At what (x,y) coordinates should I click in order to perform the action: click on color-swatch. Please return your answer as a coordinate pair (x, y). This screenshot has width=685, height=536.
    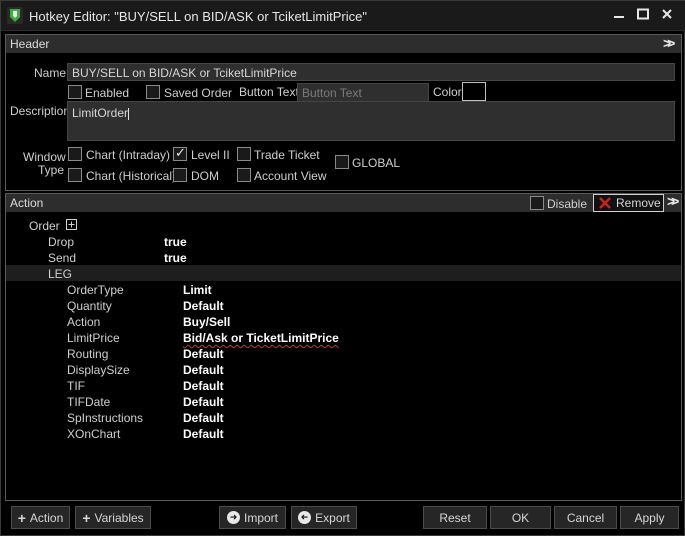
    Looking at the image, I should click on (474, 91).